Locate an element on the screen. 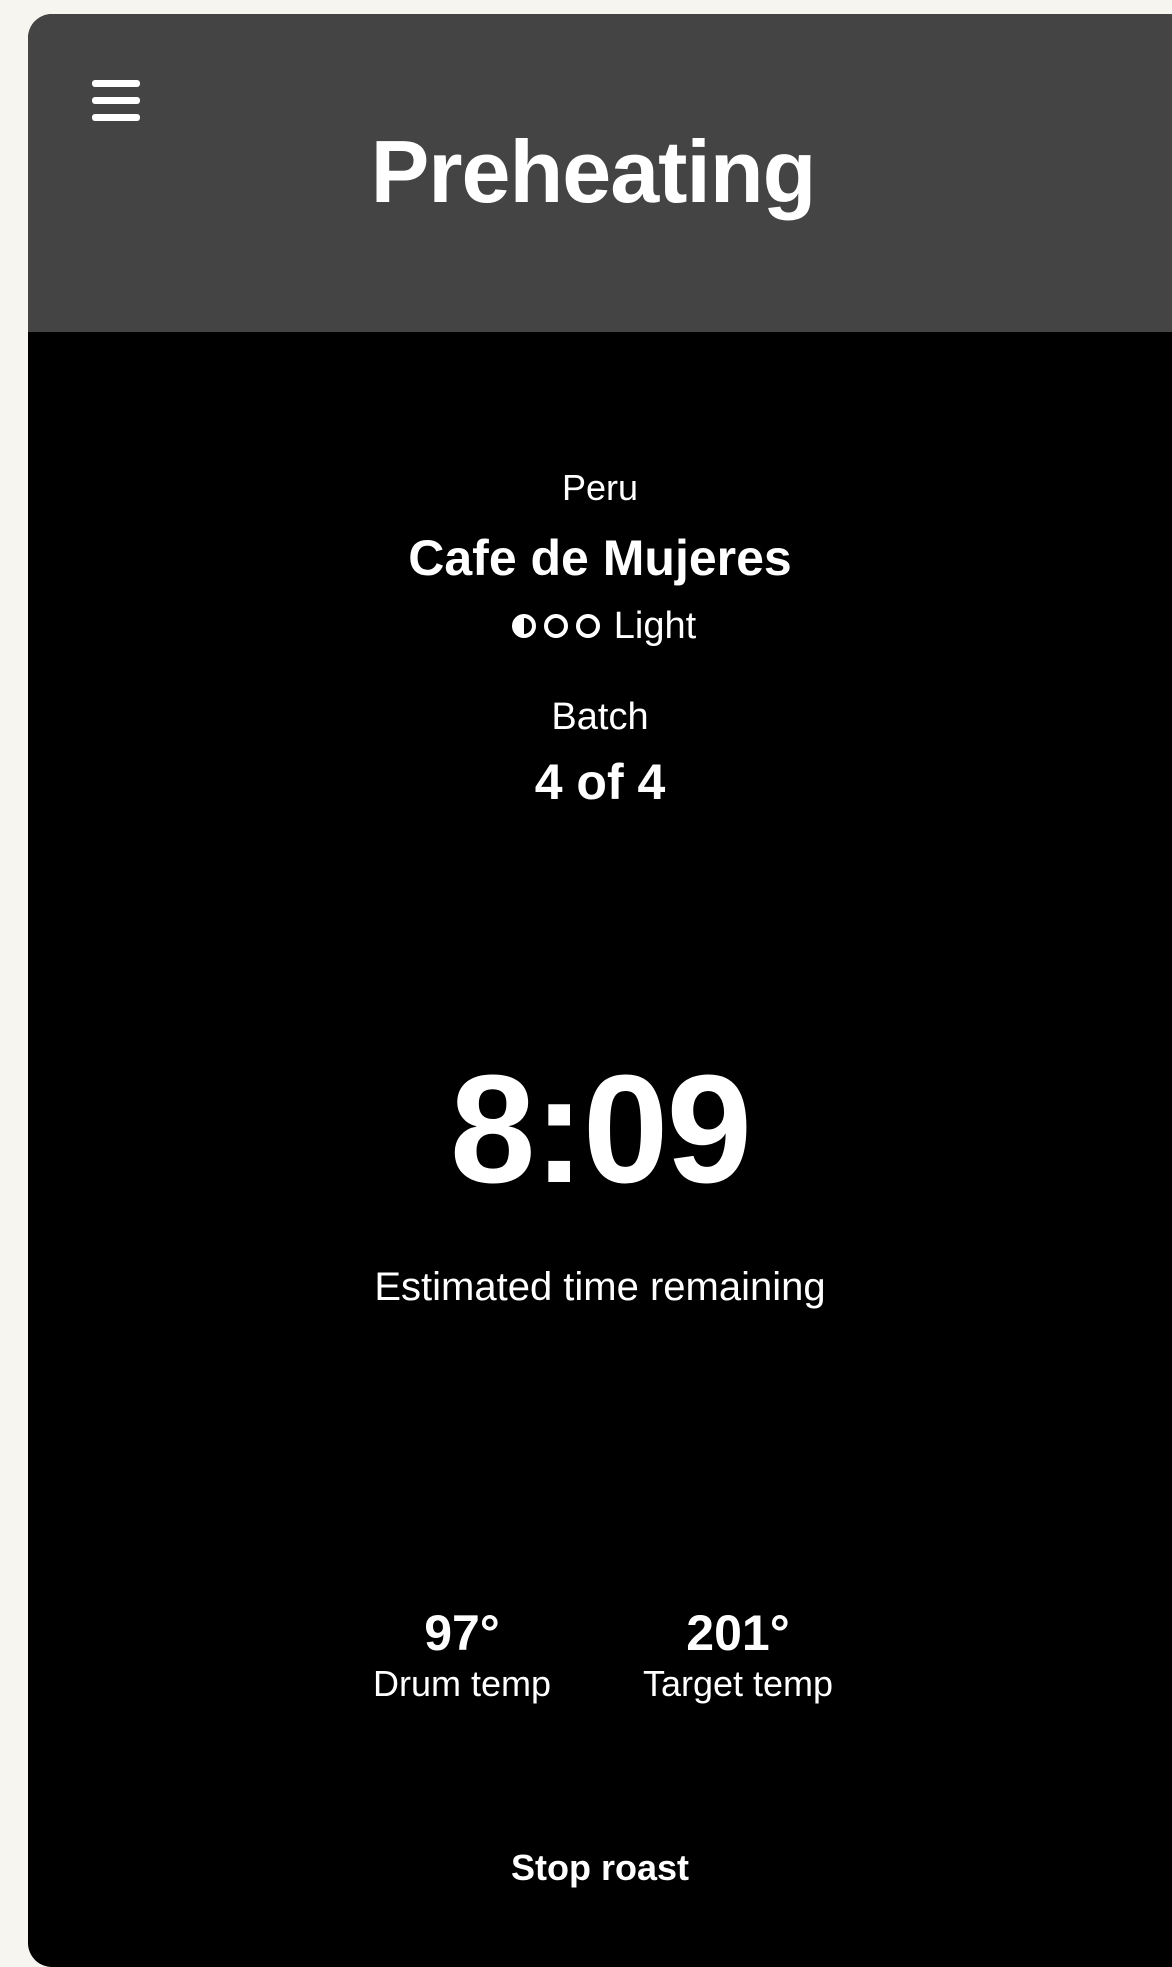 The image size is (1172, 1967). time-remaining-value: 8:09 is located at coordinates (600, 1129).